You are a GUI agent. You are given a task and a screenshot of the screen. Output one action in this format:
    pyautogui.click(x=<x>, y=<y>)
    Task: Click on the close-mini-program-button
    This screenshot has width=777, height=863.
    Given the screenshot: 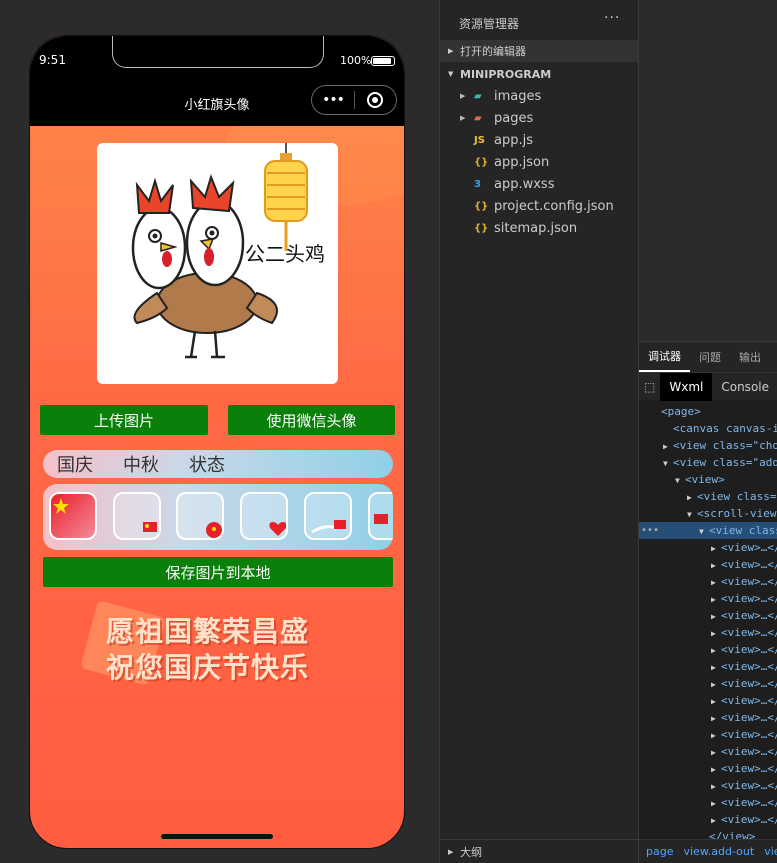 What is the action you would take?
    pyautogui.click(x=375, y=100)
    